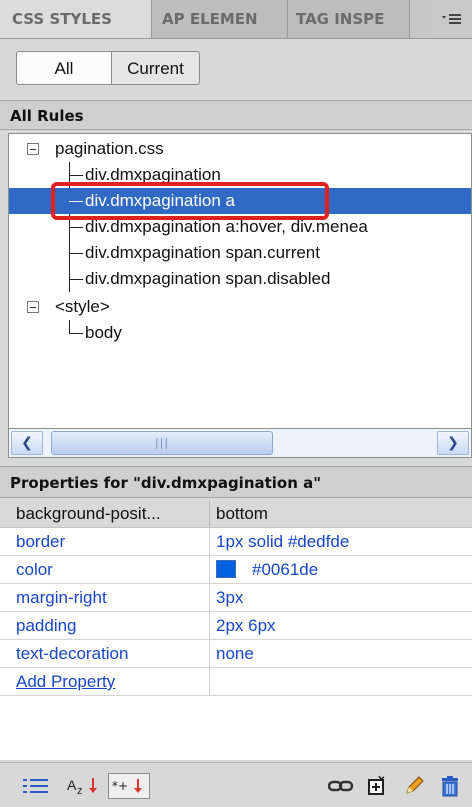  Describe the element at coordinates (72, 785) in the screenshot. I see `svg-text: A` at that location.